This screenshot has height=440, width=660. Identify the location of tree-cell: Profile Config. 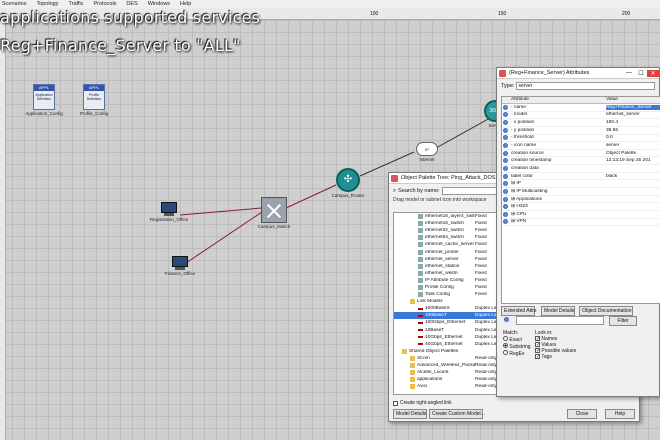
(439, 287).